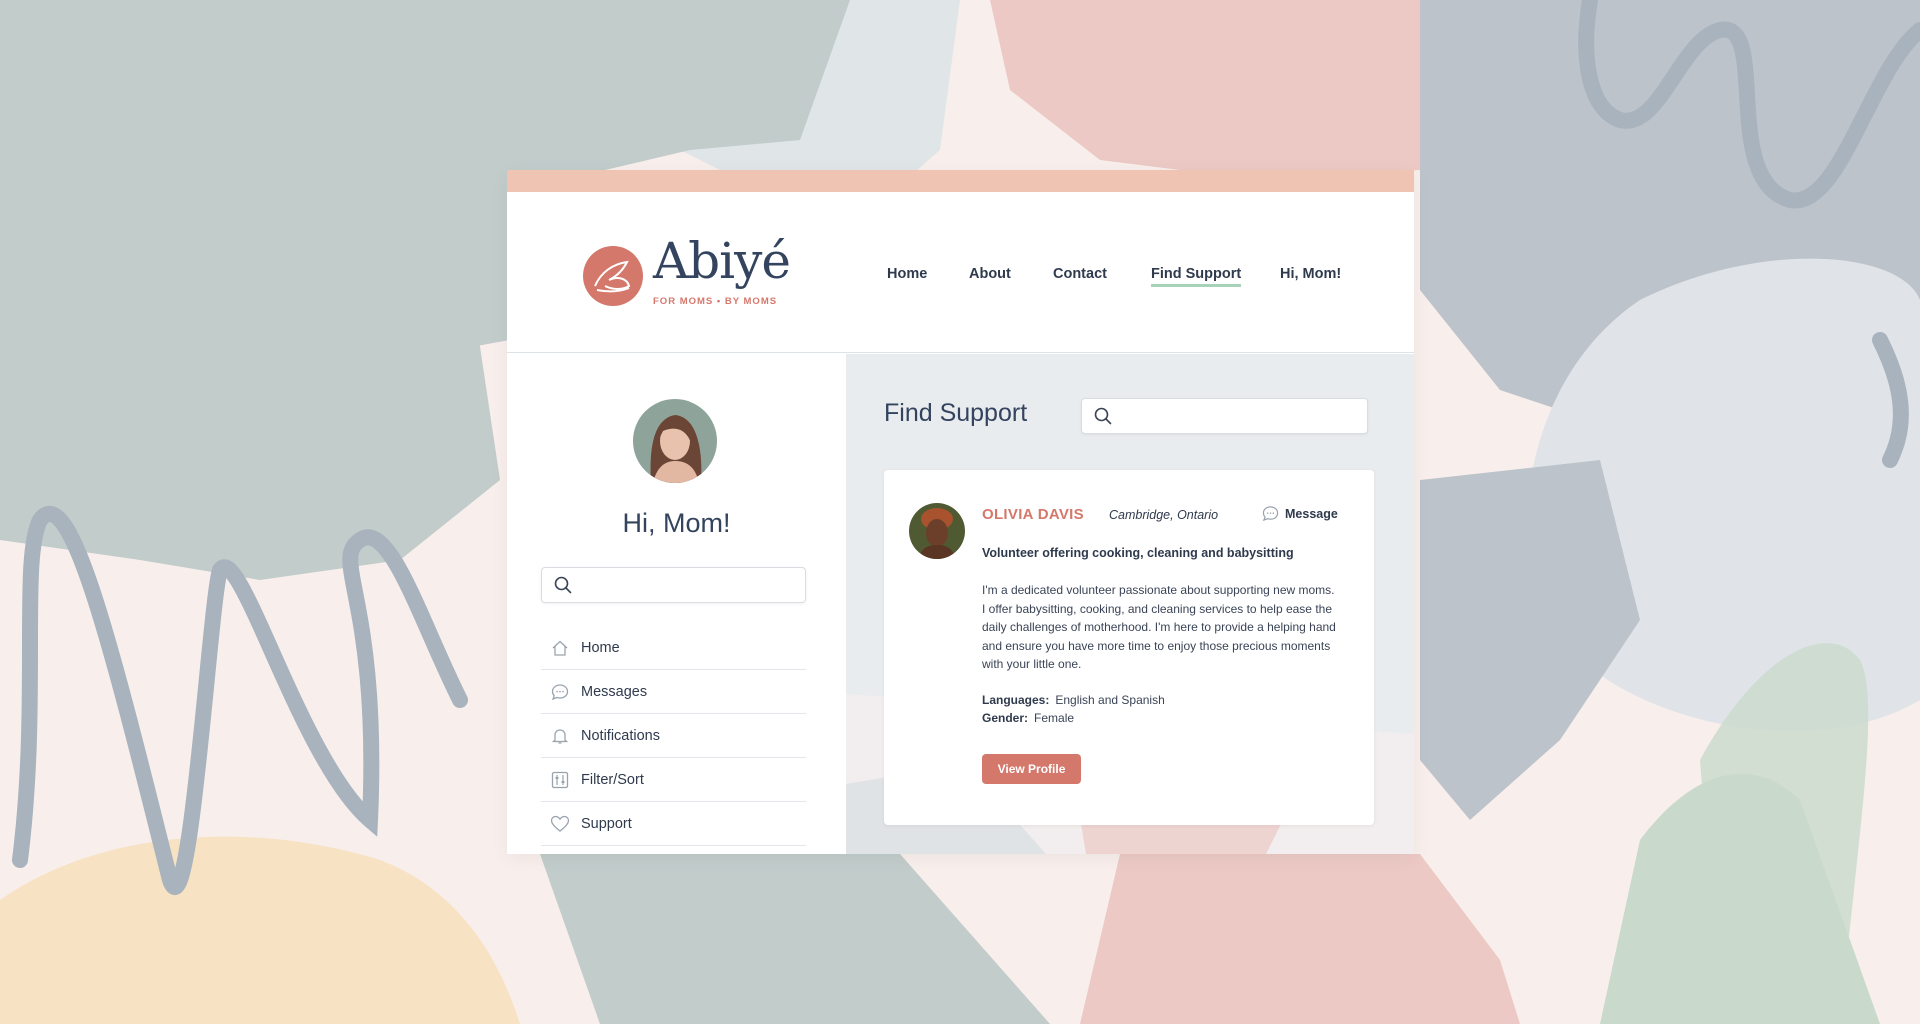 This screenshot has width=1920, height=1024. I want to click on volunteer-languages: Languages: English and Spanish, so click(1073, 700).